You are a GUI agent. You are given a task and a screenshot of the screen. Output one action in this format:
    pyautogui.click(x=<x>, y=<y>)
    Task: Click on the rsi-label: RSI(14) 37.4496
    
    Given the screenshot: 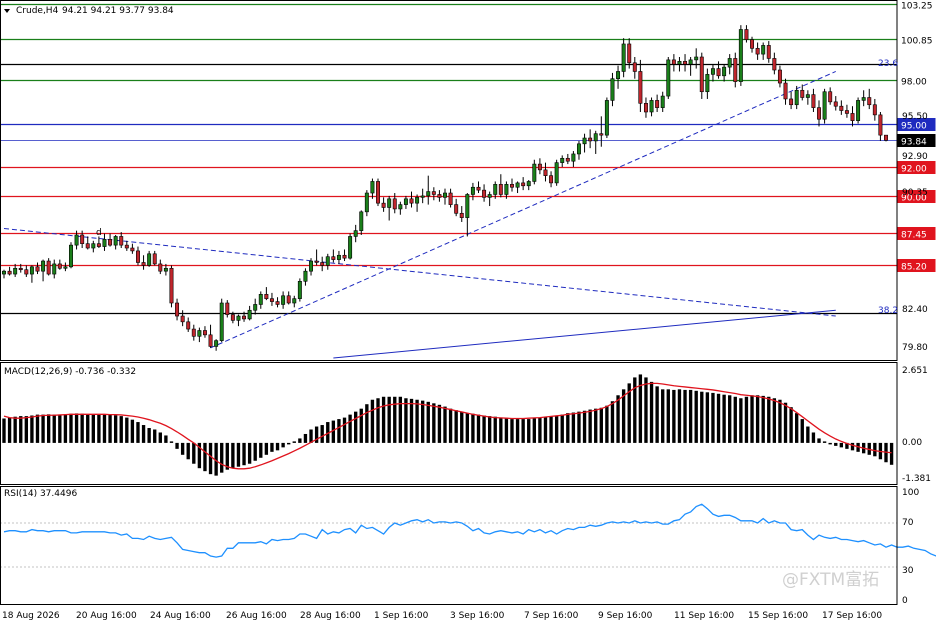 What is the action you would take?
    pyautogui.click(x=40, y=494)
    